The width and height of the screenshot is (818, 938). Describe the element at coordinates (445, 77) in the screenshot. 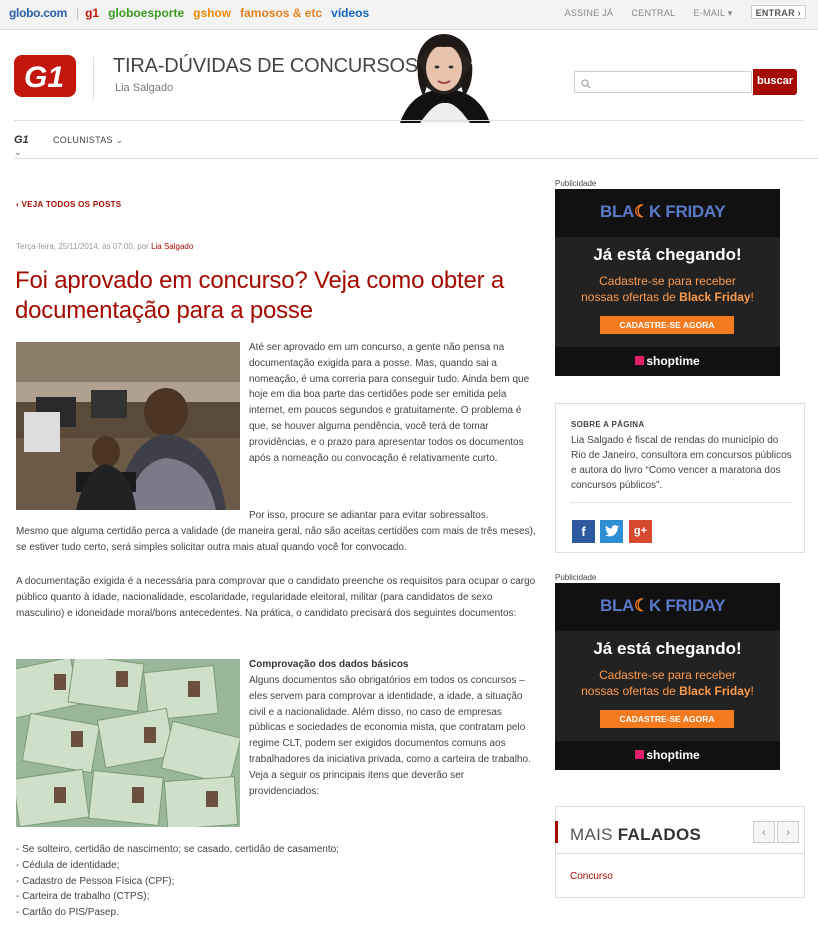

I see `author-photo` at that location.